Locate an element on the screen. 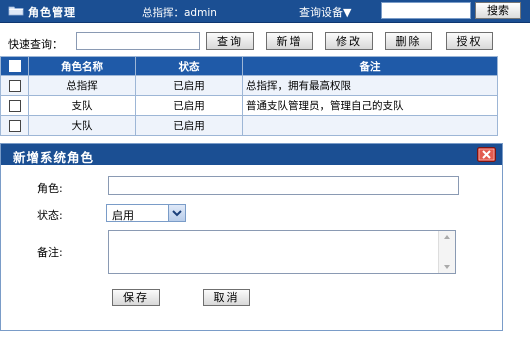  search-input is located at coordinates (426, 10).